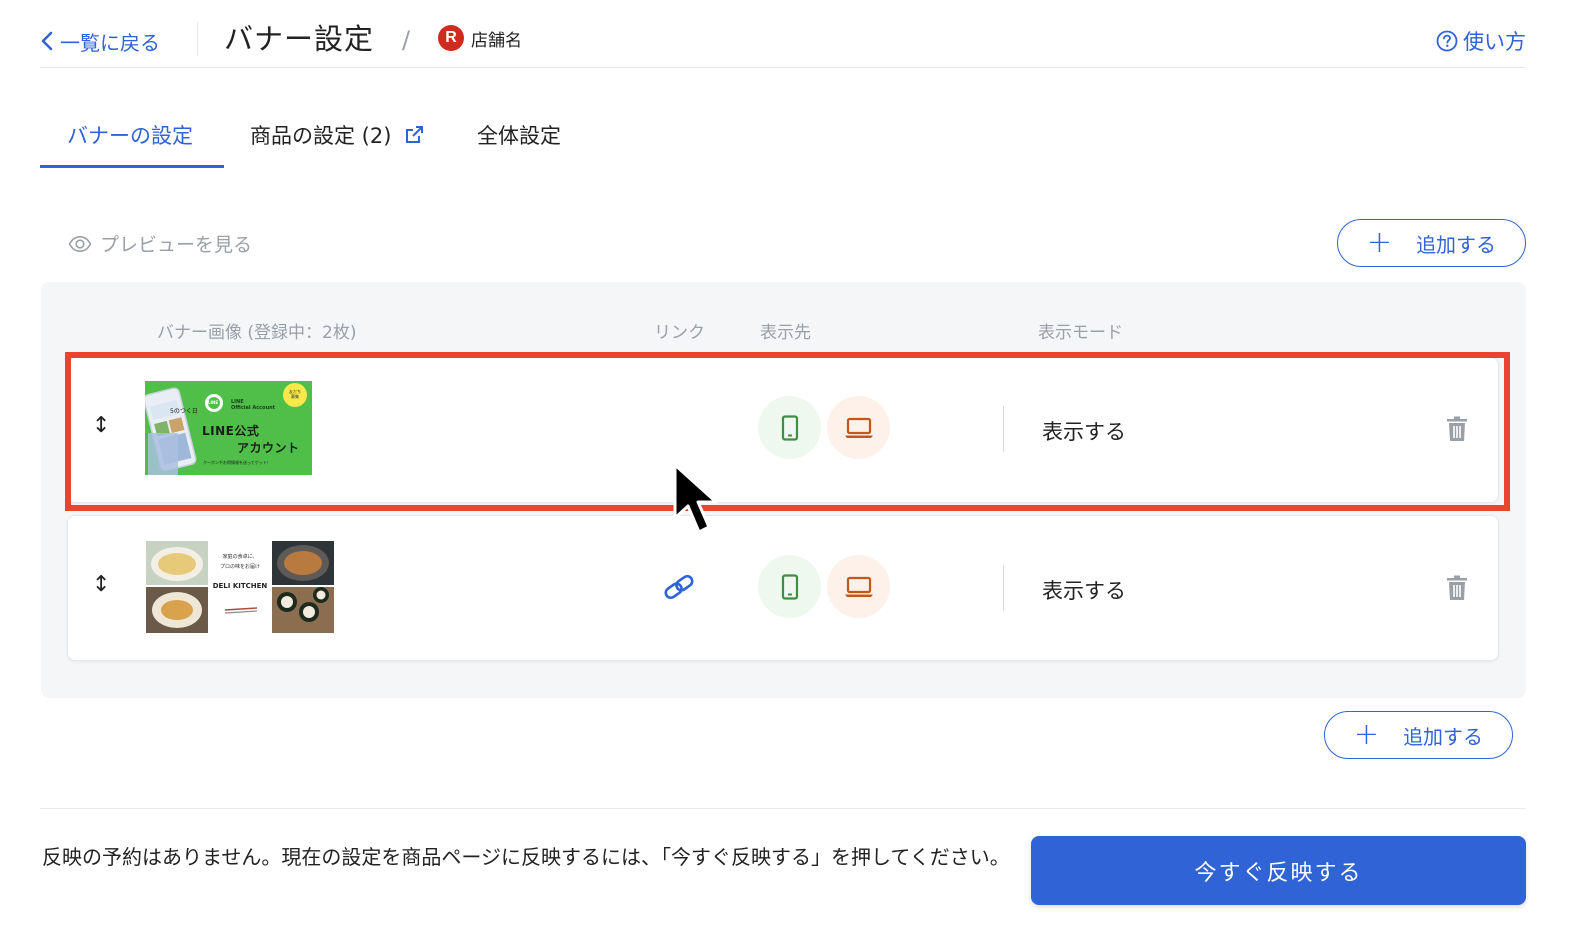  I want to click on column-header-mode: 表示モード, so click(1080, 333).